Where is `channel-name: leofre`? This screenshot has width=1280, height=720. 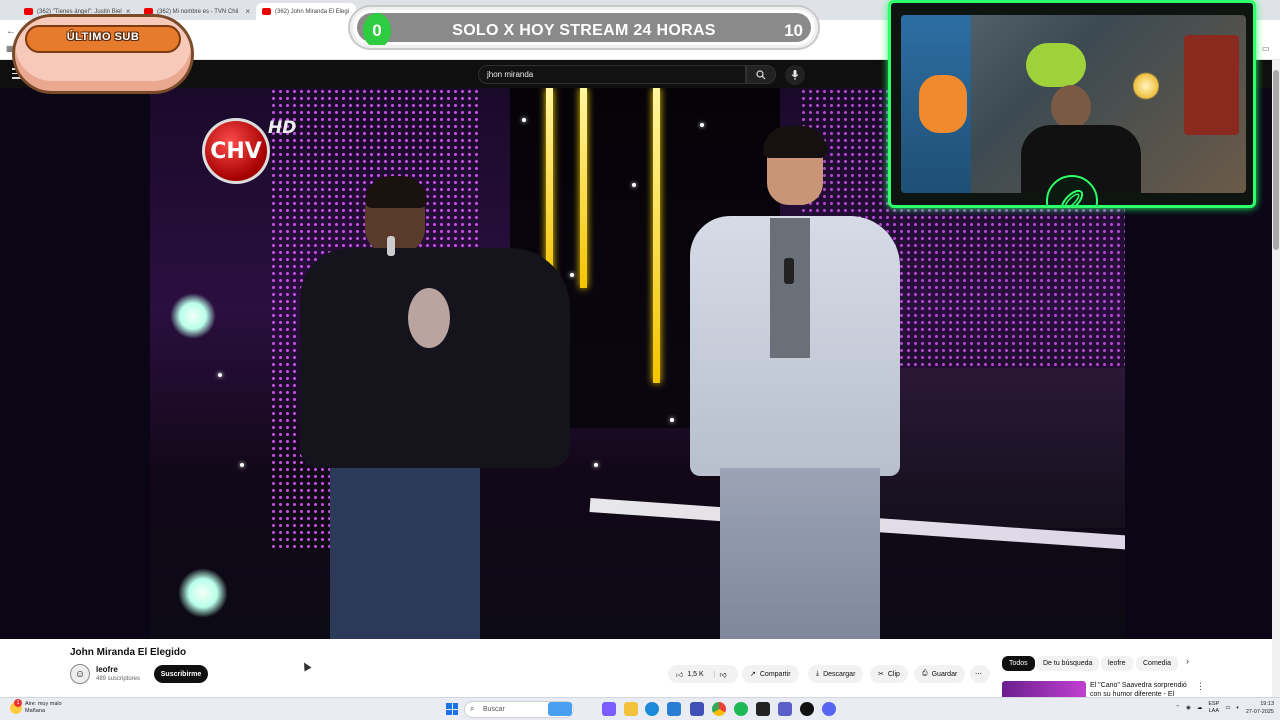
channel-name: leofre is located at coordinates (107, 669).